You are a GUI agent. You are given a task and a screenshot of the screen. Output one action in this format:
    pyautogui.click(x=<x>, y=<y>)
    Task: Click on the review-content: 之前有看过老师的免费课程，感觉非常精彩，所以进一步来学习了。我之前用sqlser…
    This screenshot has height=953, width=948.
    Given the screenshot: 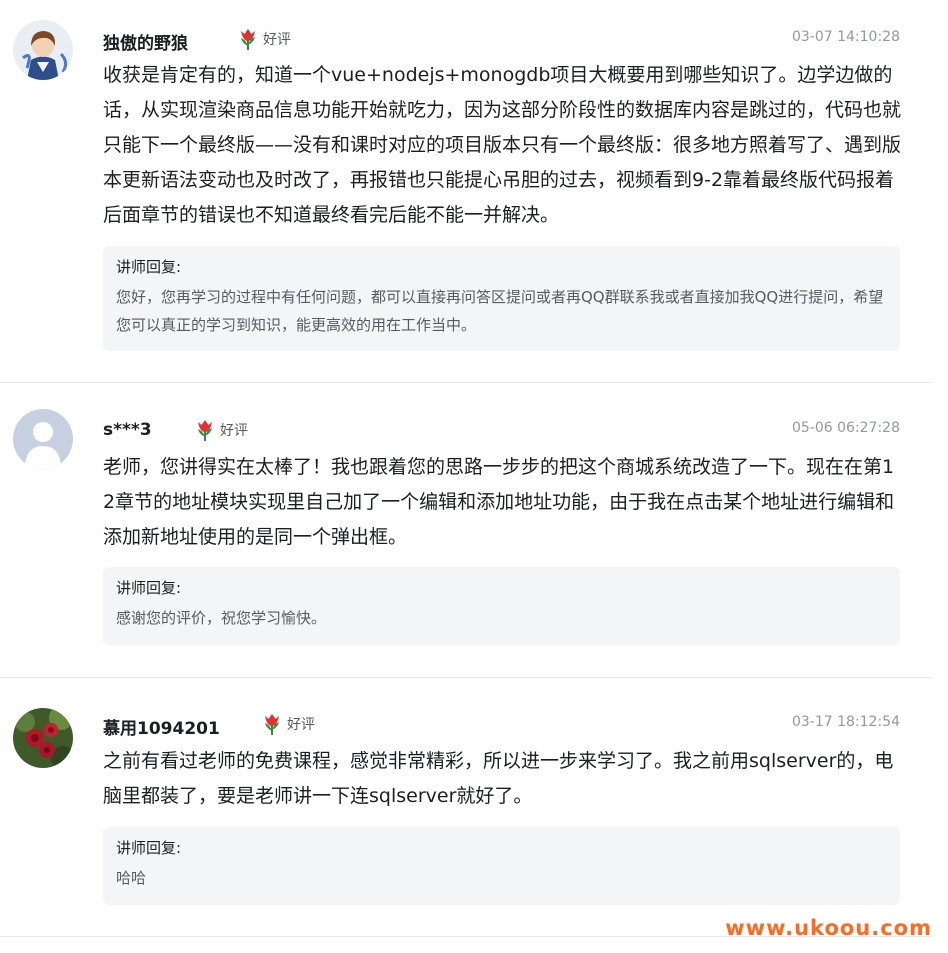 What is the action you would take?
    pyautogui.click(x=498, y=778)
    